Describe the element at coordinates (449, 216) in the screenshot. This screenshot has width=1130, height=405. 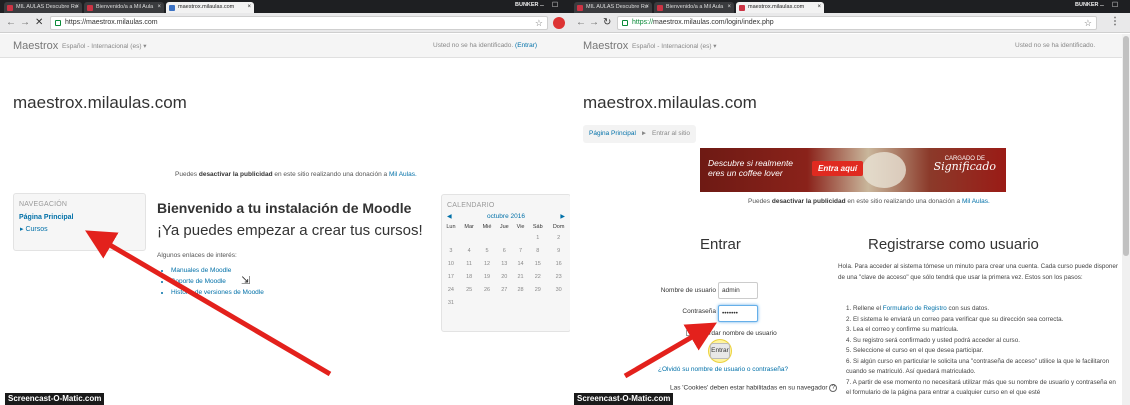
I see `prev-month-icon: ◀` at that location.